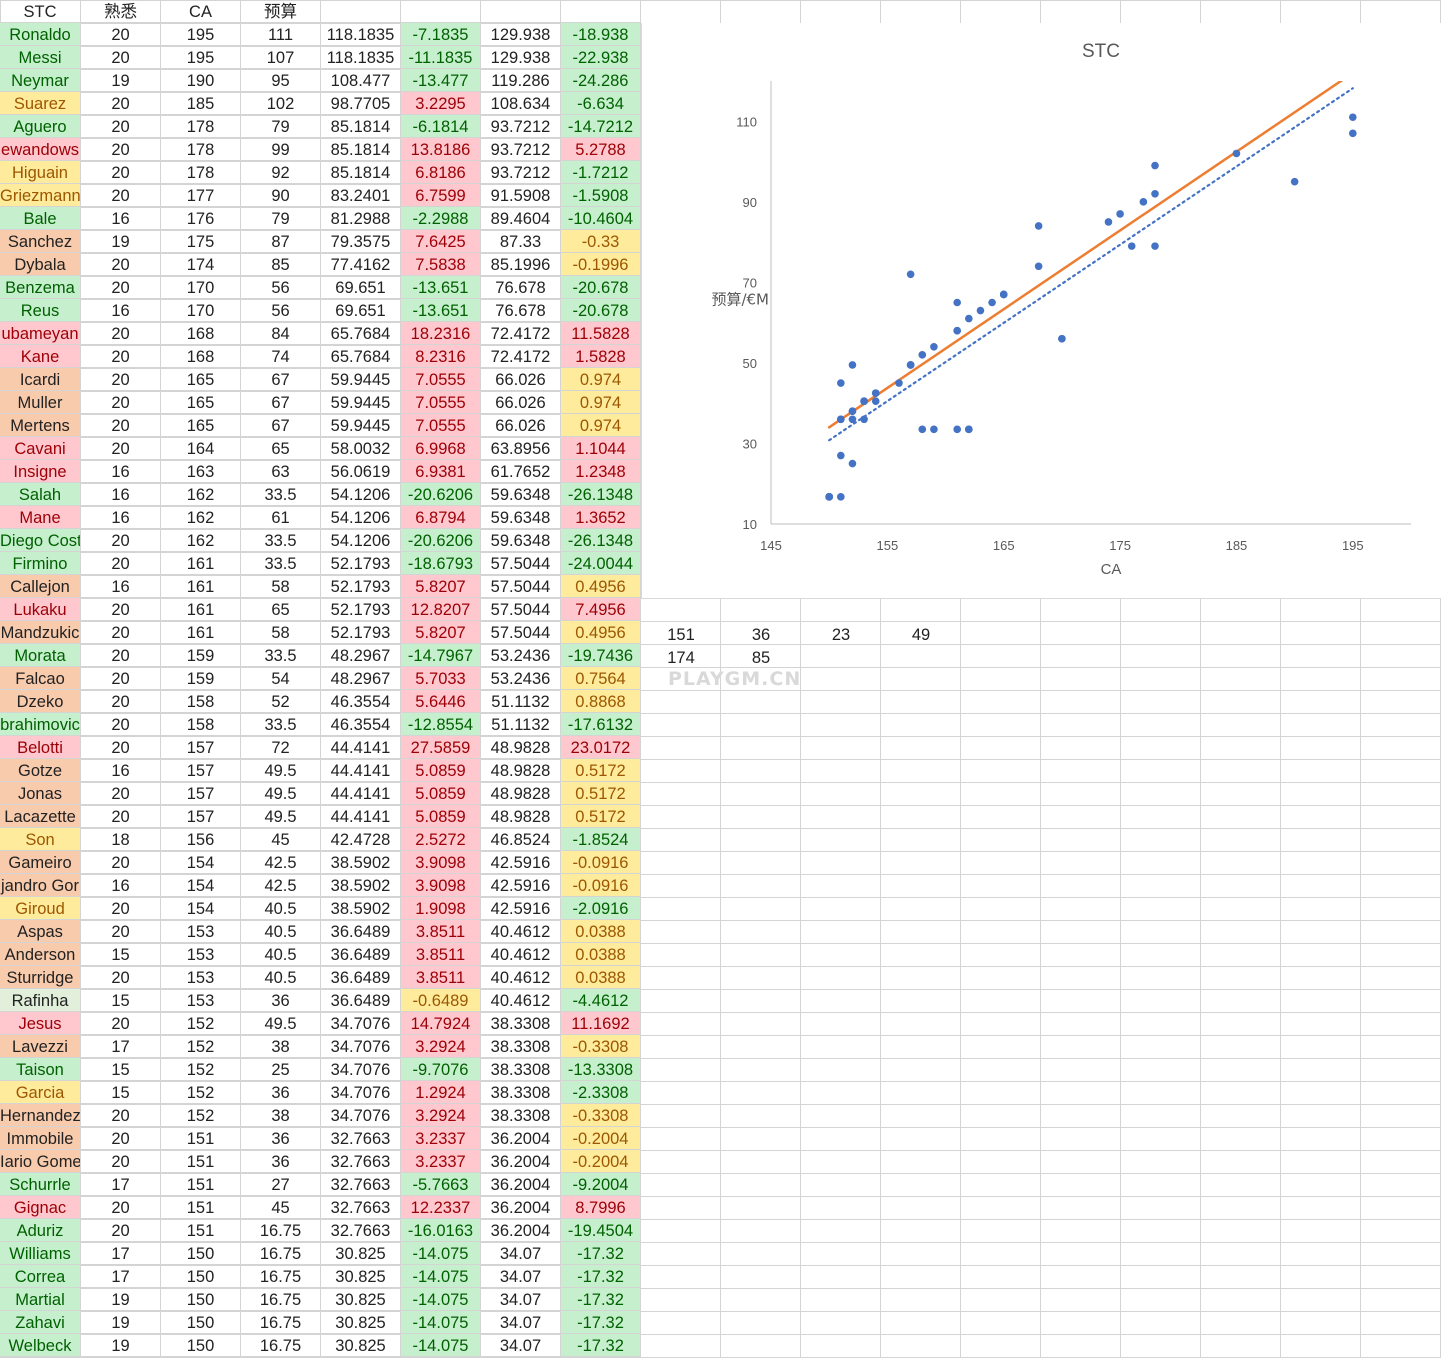  What do you see at coordinates (201, 34) in the screenshot?
I see `table-cell: 195` at bounding box center [201, 34].